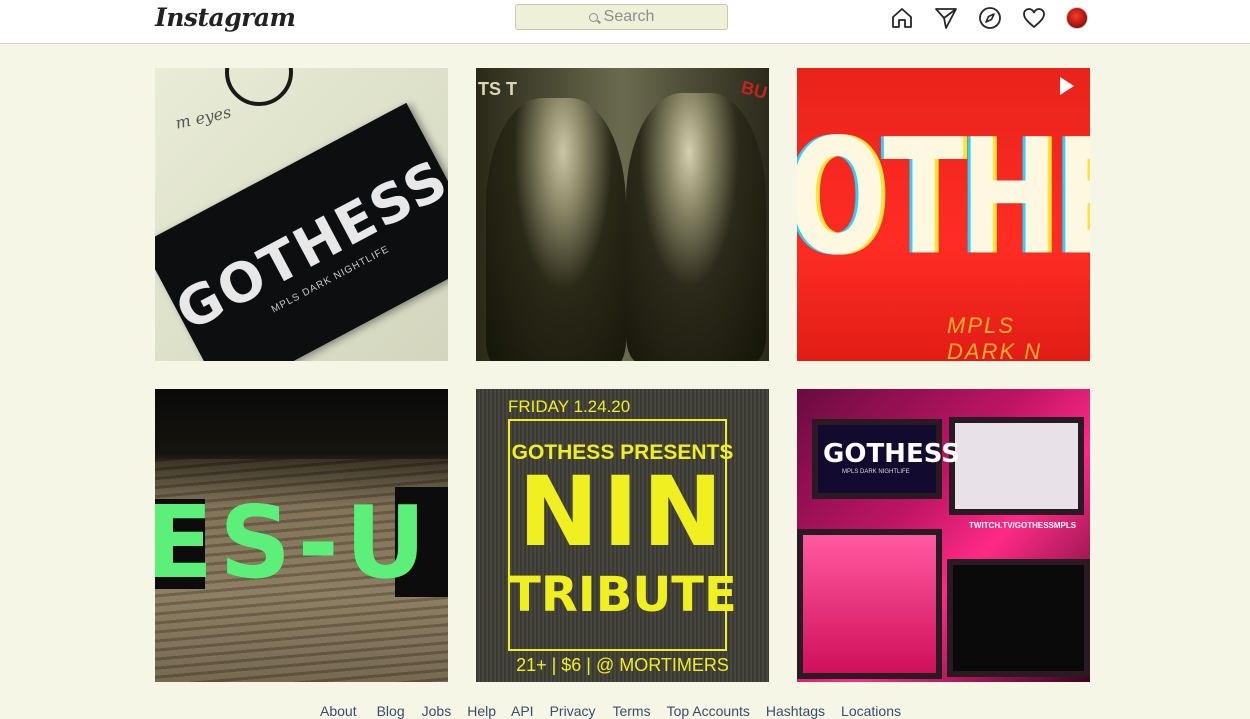  What do you see at coordinates (902, 18) in the screenshot?
I see `home-icon` at bounding box center [902, 18].